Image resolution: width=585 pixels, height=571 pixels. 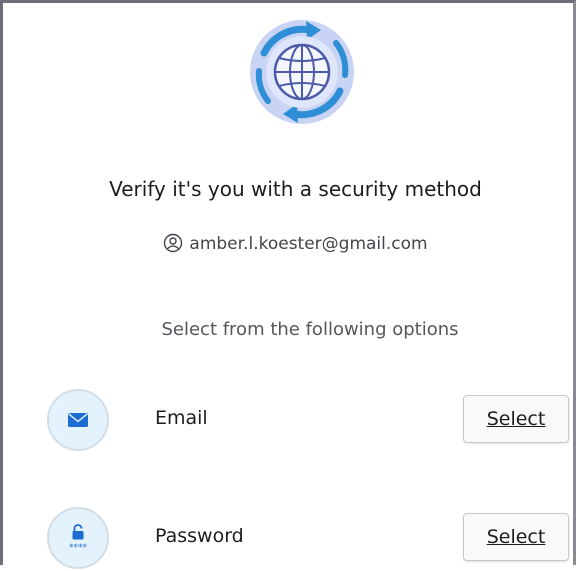 I want to click on envelope-icon, so click(x=78, y=420).